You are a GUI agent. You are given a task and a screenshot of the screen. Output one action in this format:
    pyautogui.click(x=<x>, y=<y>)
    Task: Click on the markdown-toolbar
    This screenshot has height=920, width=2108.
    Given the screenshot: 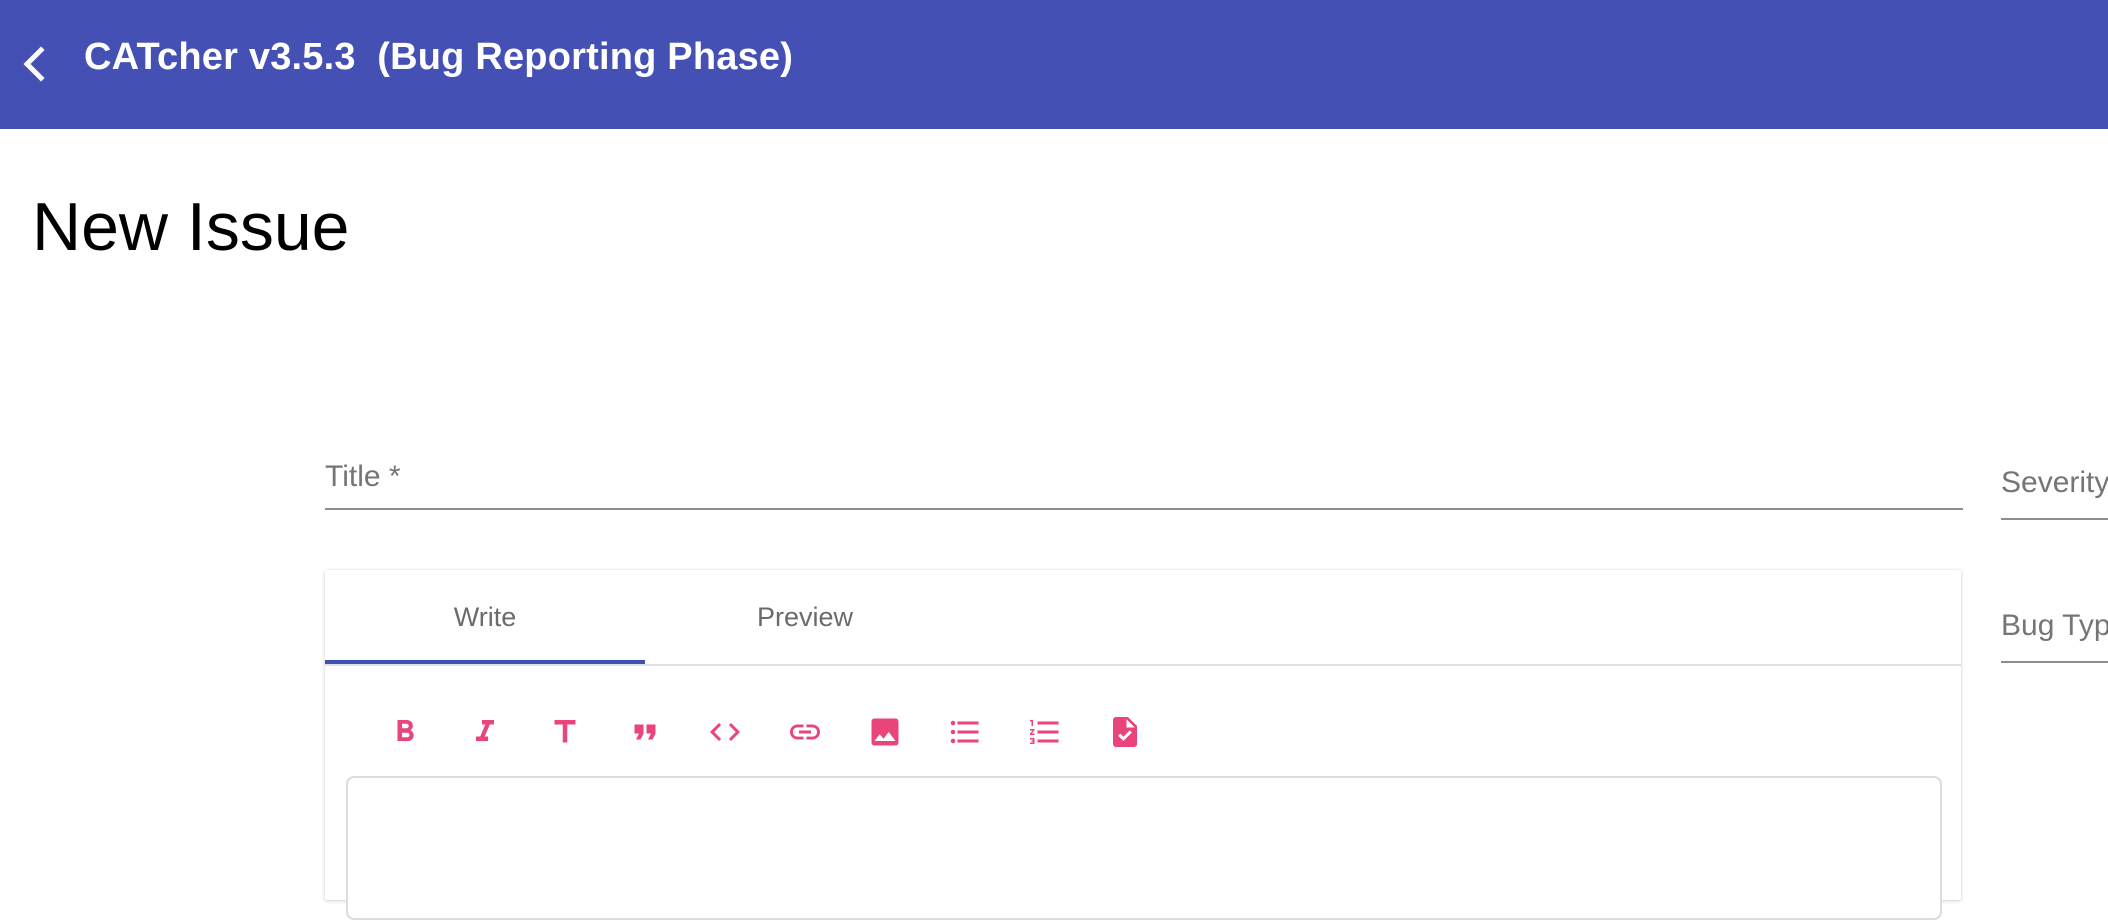 What is the action you would take?
    pyautogui.click(x=765, y=734)
    